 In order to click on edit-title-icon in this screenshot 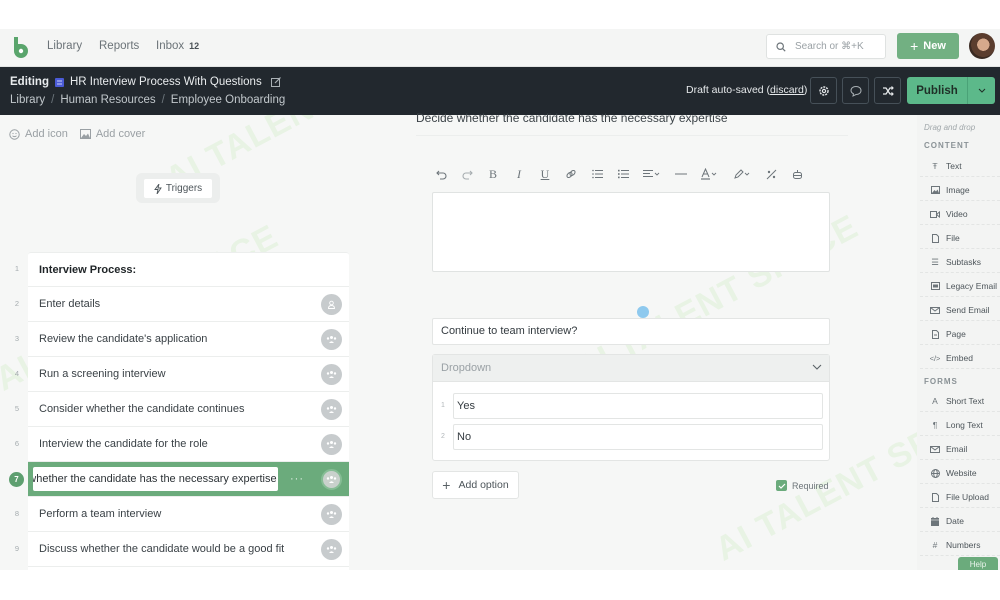, I will do `click(275, 82)`.